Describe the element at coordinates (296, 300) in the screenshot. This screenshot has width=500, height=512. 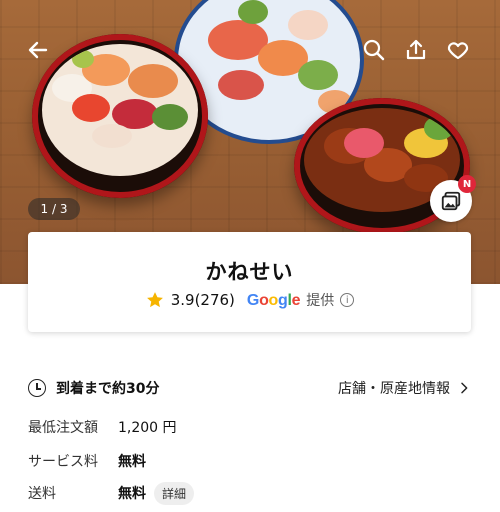
I see `google-letter: e` at that location.